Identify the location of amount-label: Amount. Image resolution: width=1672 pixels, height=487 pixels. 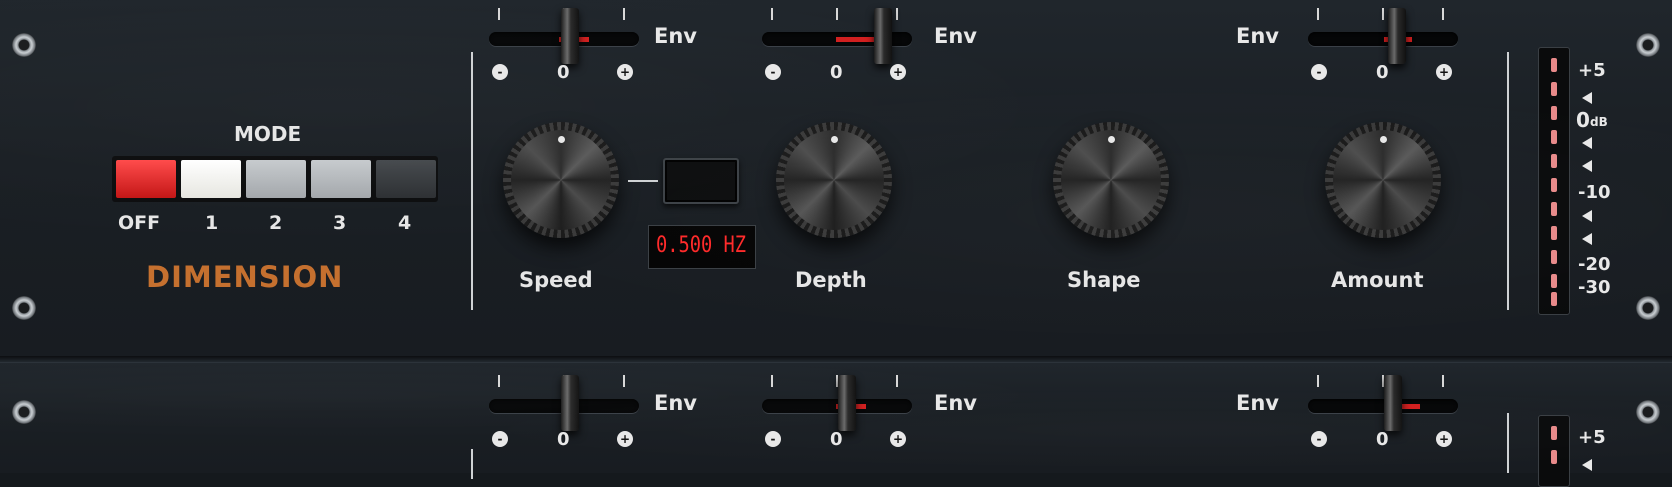
(1377, 280).